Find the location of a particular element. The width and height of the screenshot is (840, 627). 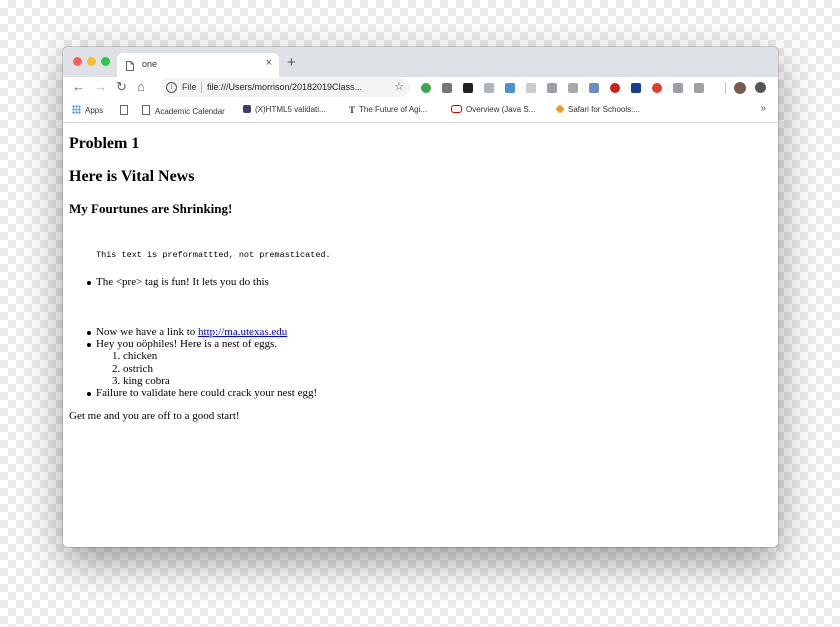

heading-fortunes: My Fourtunes are Shrinking! is located at coordinates (151, 208).